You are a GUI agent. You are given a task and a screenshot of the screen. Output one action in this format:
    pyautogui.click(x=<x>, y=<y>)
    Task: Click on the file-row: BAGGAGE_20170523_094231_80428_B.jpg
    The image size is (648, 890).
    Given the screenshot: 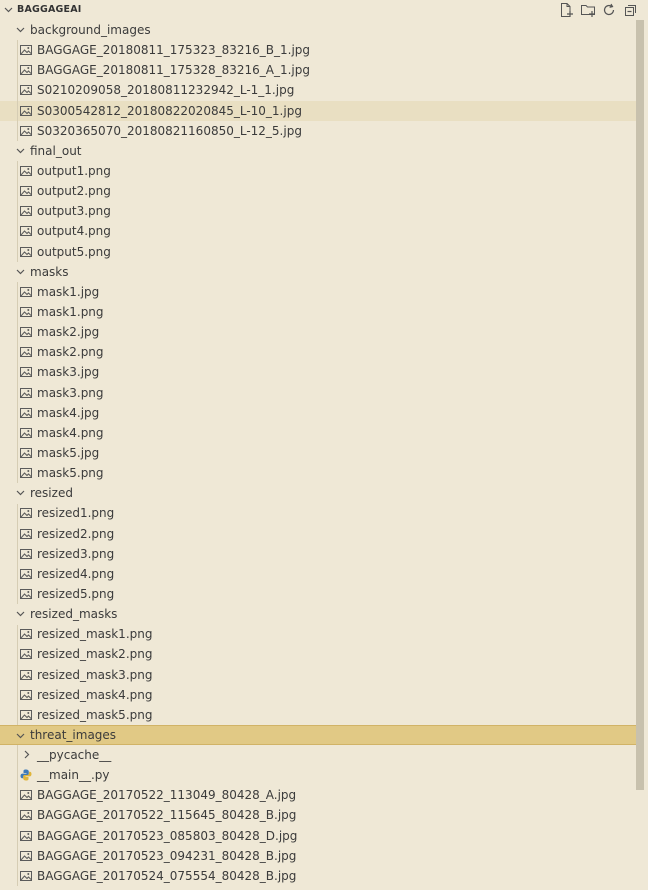 What is the action you would take?
    pyautogui.click(x=318, y=856)
    